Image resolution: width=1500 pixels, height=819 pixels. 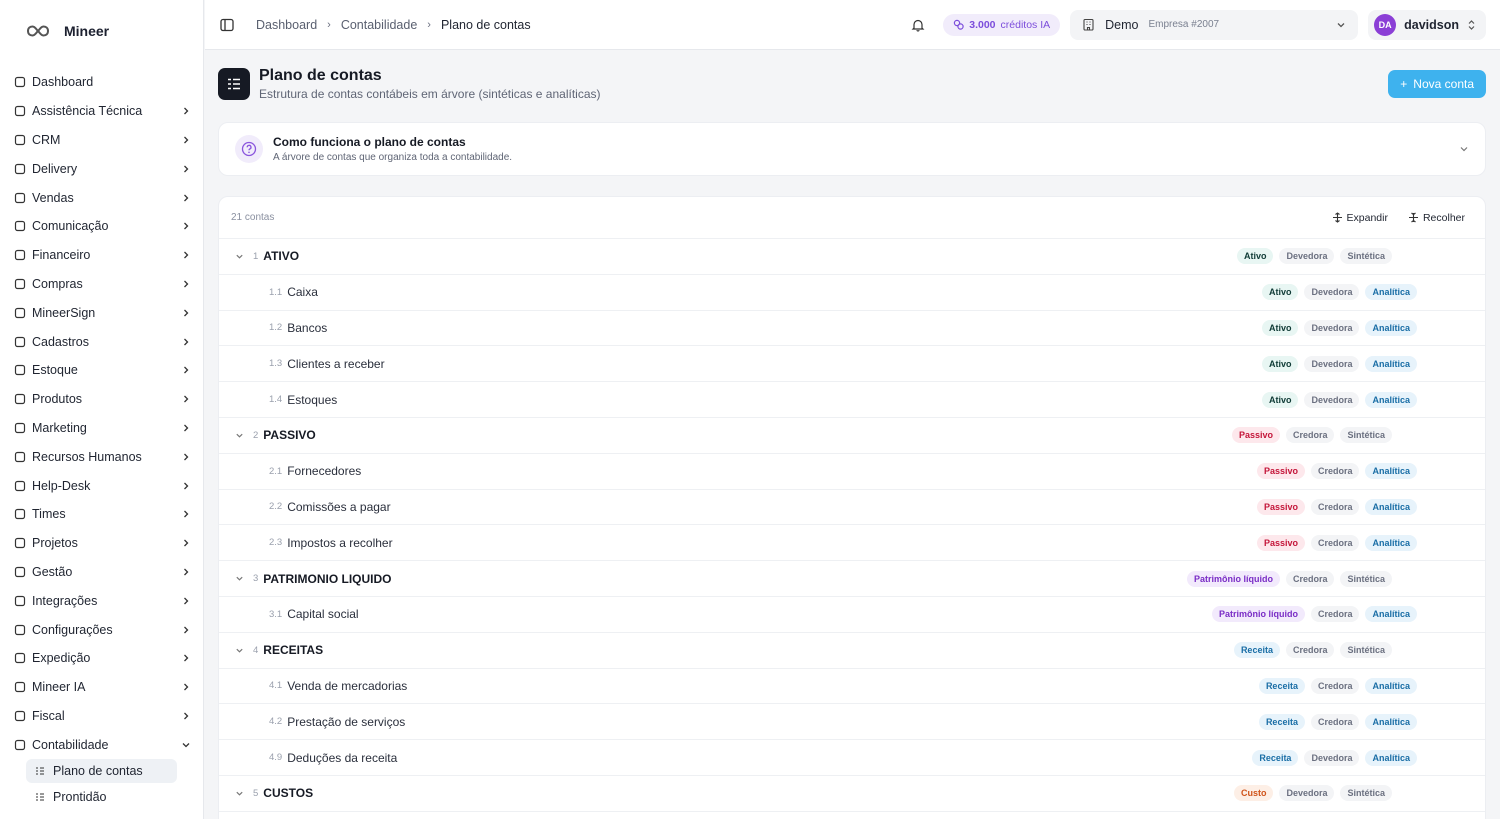 I want to click on collapse-all-button: Recolher, so click(x=1436, y=218).